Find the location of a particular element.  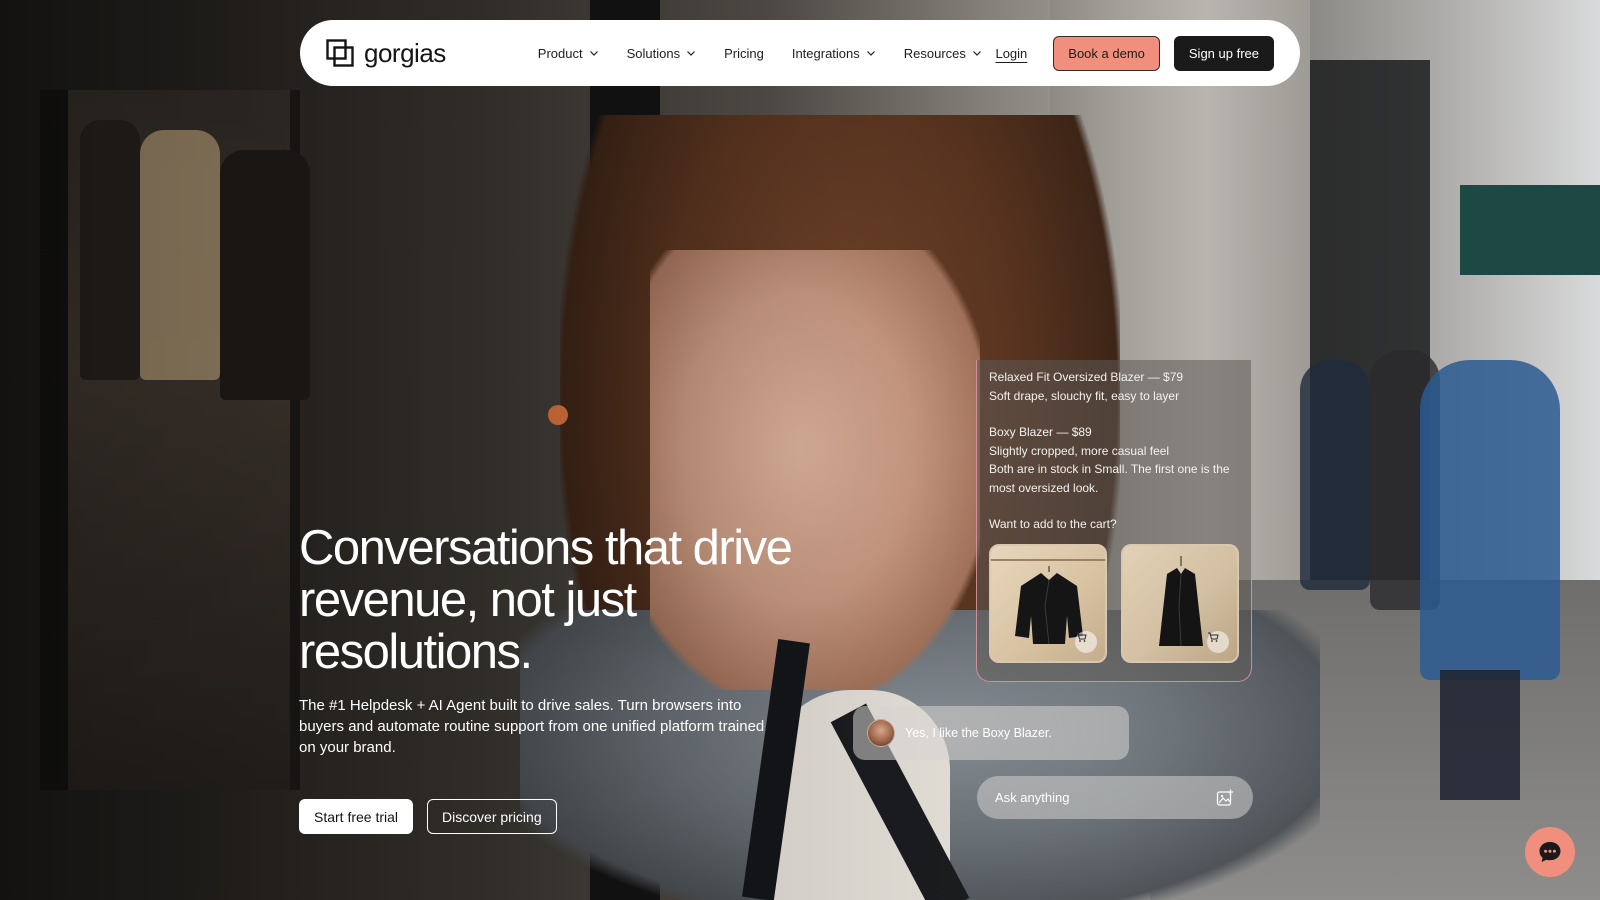

brand-logo: gorgias is located at coordinates (386, 53).